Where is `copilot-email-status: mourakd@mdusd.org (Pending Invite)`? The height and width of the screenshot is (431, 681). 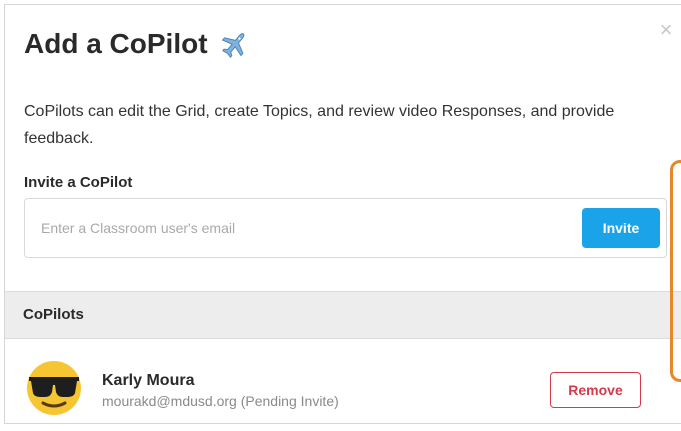
copilot-email-status: mourakd@mdusd.org (Pending Invite) is located at coordinates (220, 401).